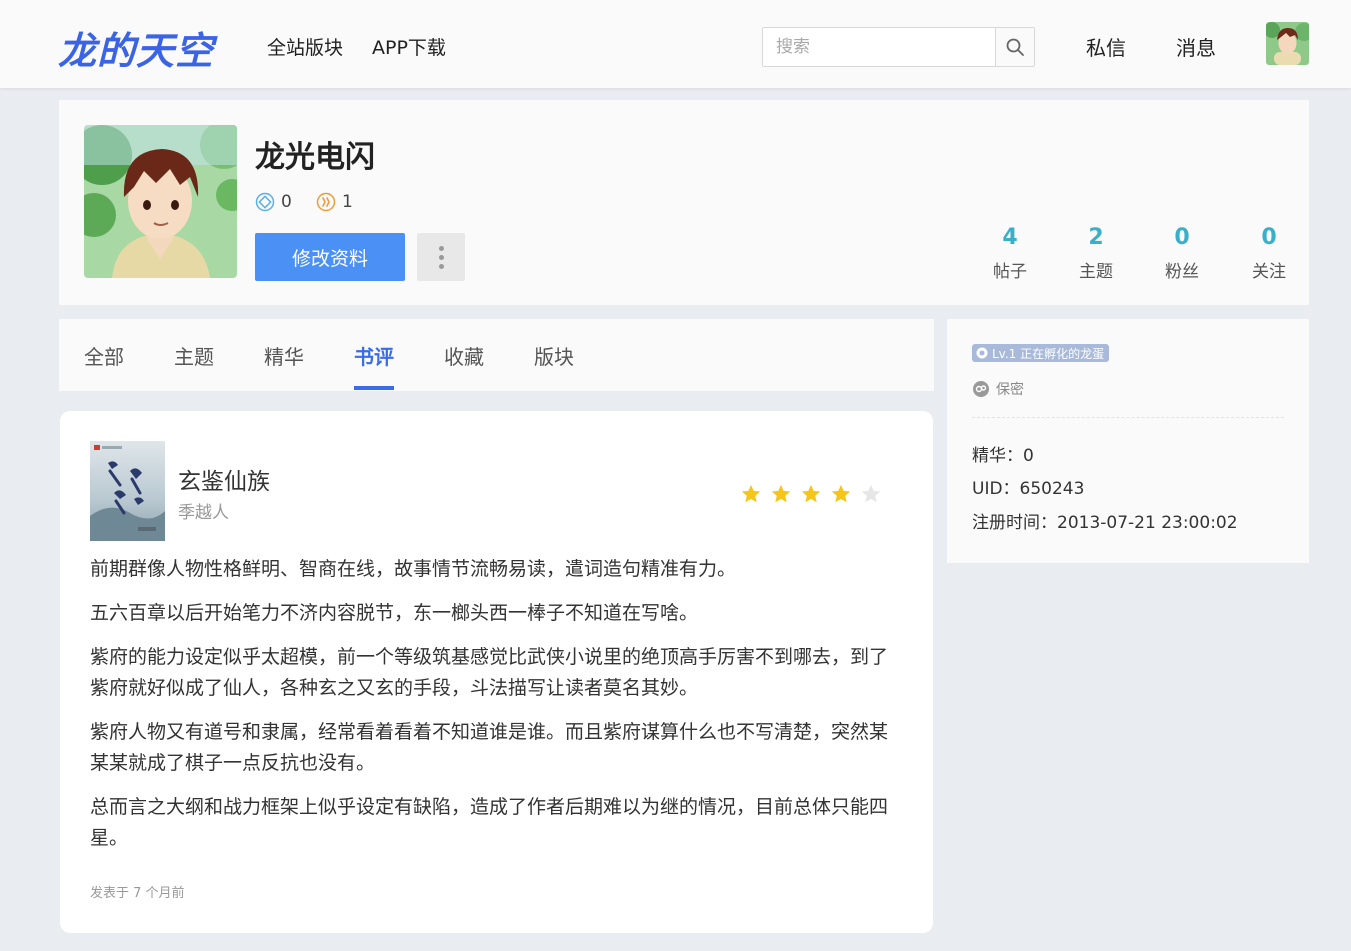 This screenshot has height=951, width=1351. I want to click on book-title: 玄鉴仙族, so click(224, 479).